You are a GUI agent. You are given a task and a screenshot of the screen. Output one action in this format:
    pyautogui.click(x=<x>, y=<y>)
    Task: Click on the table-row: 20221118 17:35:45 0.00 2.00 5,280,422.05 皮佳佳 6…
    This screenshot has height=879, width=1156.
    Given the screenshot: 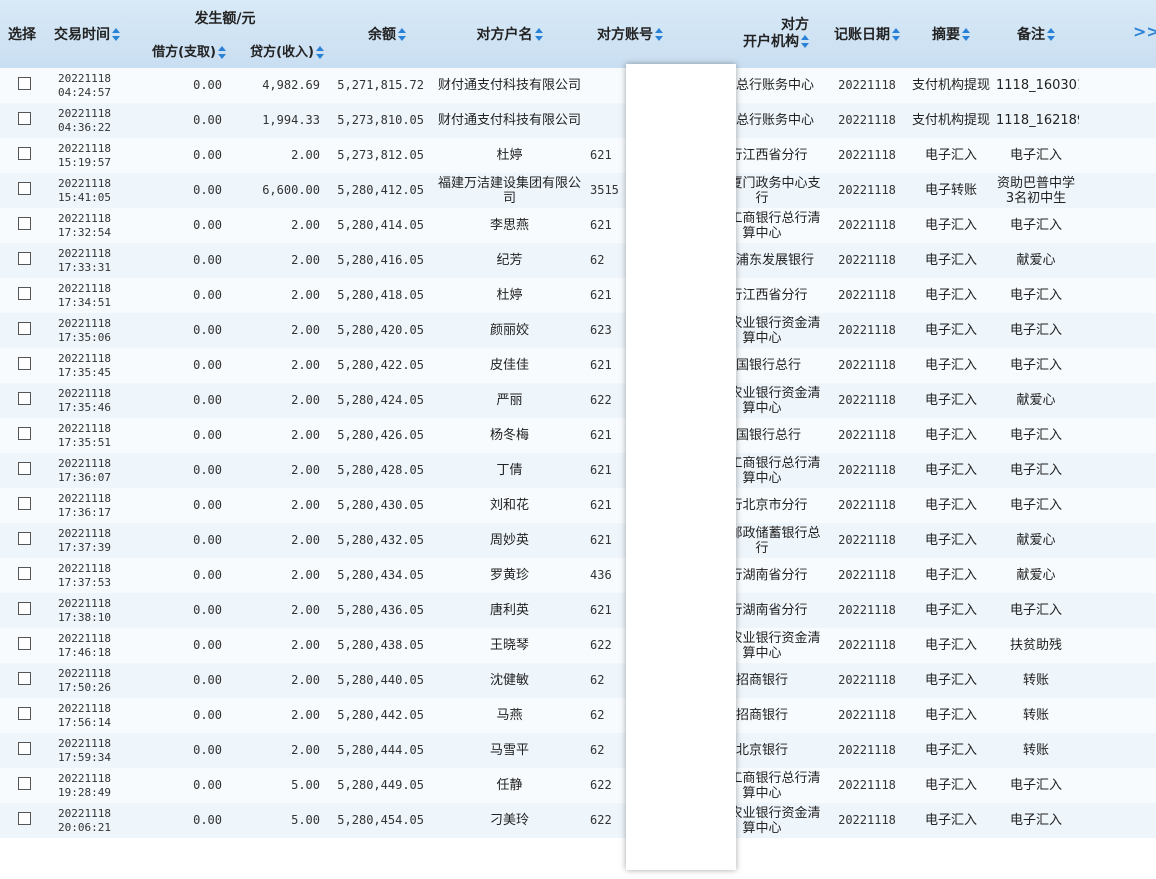 What is the action you would take?
    pyautogui.click(x=578, y=365)
    